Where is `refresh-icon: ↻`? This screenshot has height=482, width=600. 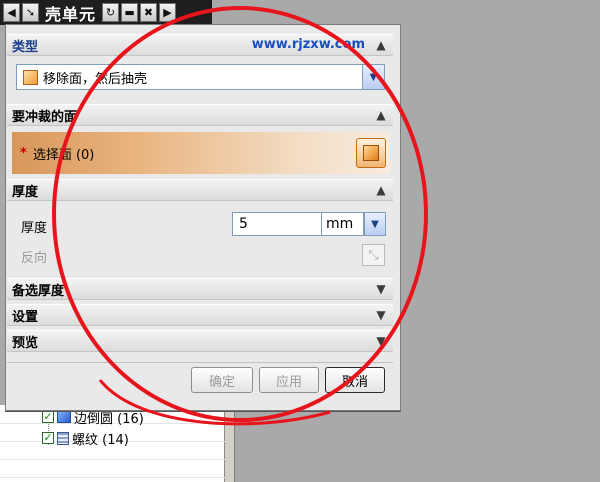
refresh-icon: ↻ is located at coordinates (111, 12).